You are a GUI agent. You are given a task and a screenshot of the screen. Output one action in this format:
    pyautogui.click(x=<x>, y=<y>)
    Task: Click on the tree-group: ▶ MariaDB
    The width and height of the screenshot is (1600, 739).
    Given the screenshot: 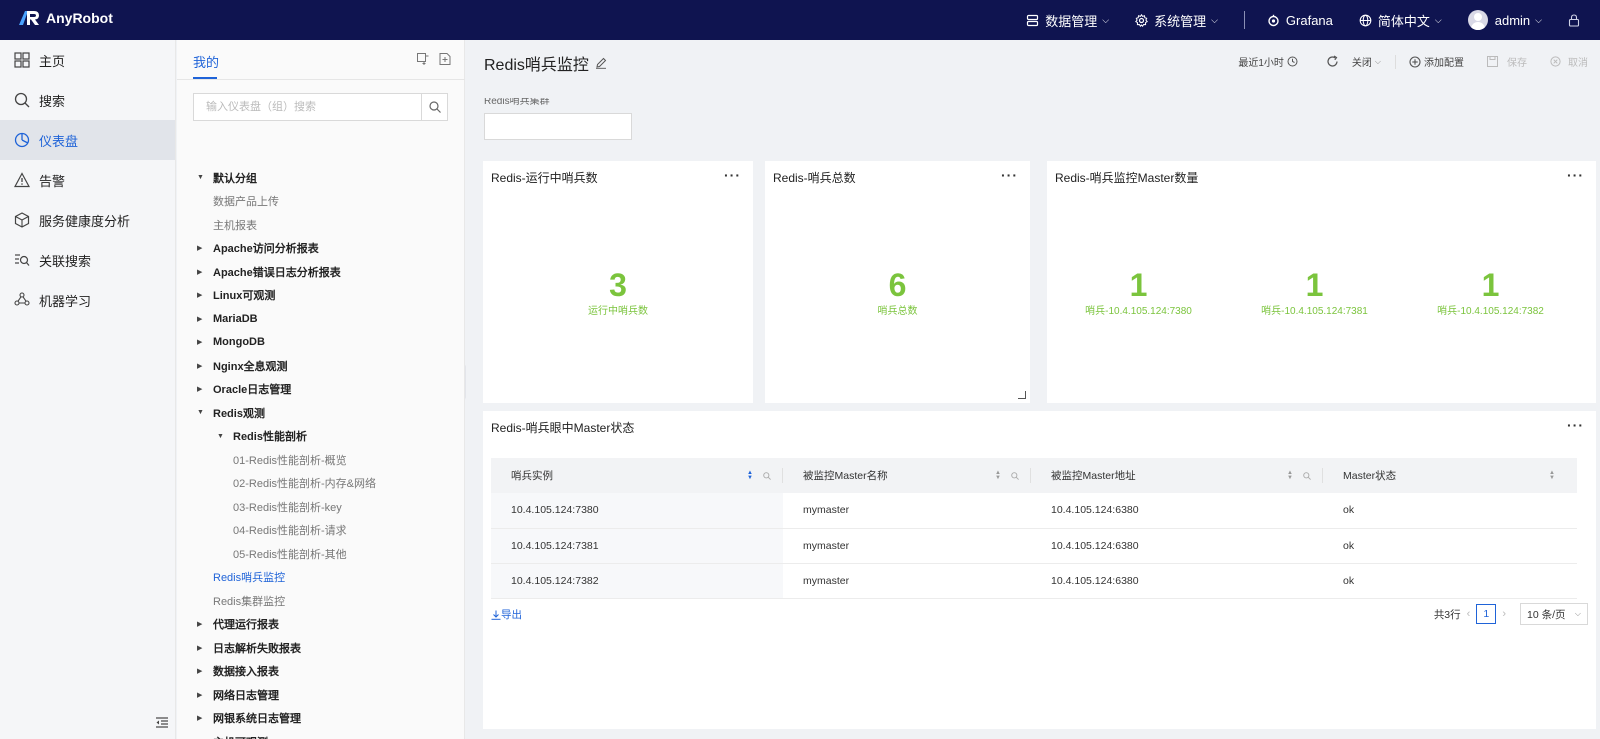 What is the action you would take?
    pyautogui.click(x=321, y=319)
    